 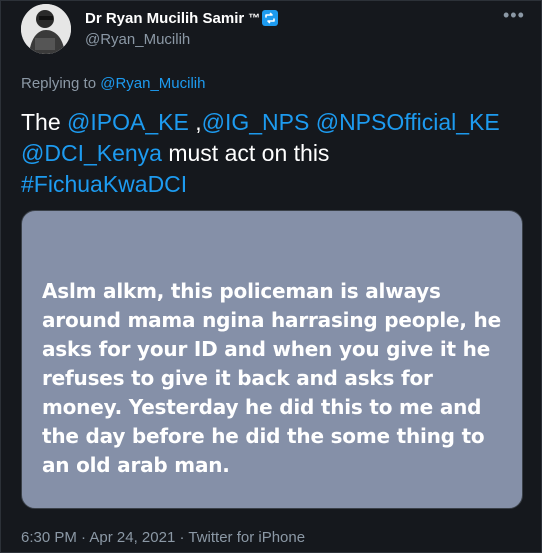 I want to click on tweet-tail: must act on this, so click(x=245, y=153).